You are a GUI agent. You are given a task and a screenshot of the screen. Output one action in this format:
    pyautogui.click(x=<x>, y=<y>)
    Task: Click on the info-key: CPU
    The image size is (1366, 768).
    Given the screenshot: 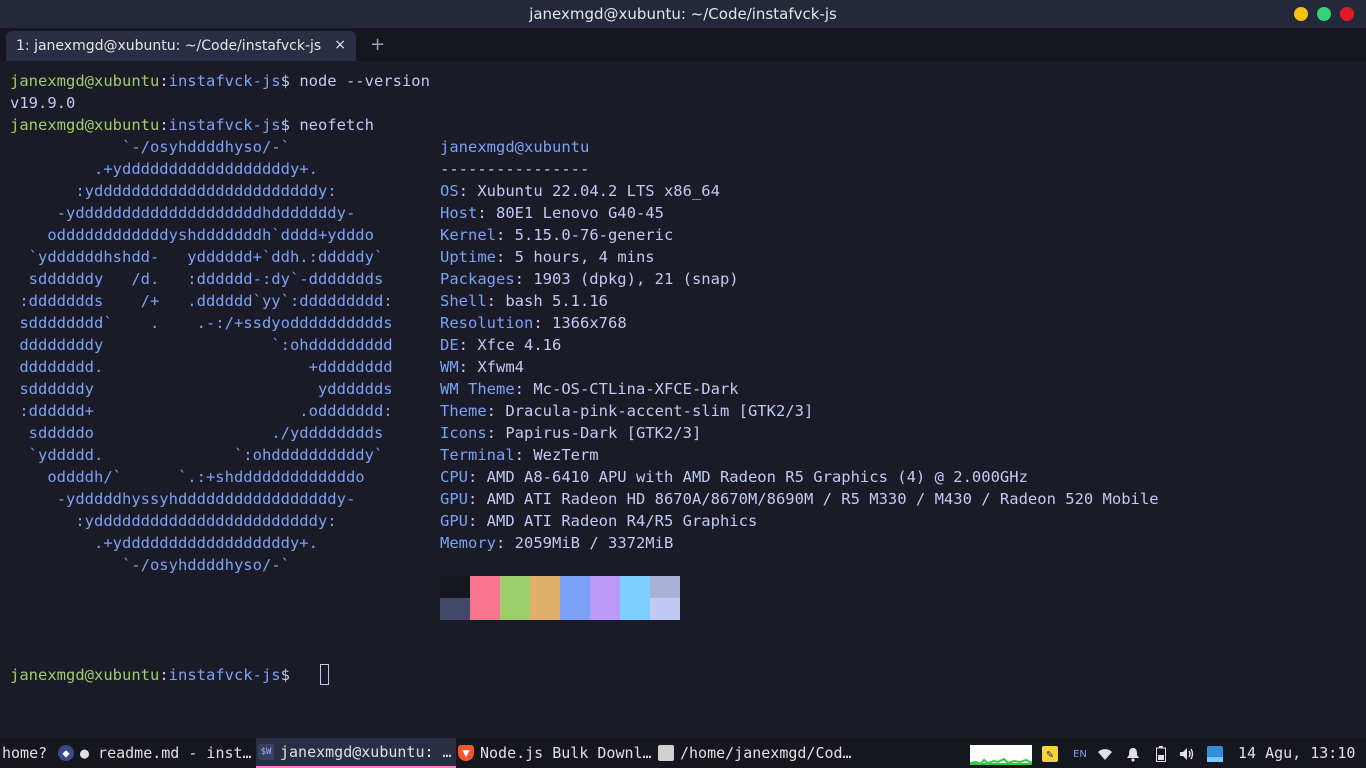 What is the action you would take?
    pyautogui.click(x=454, y=477)
    